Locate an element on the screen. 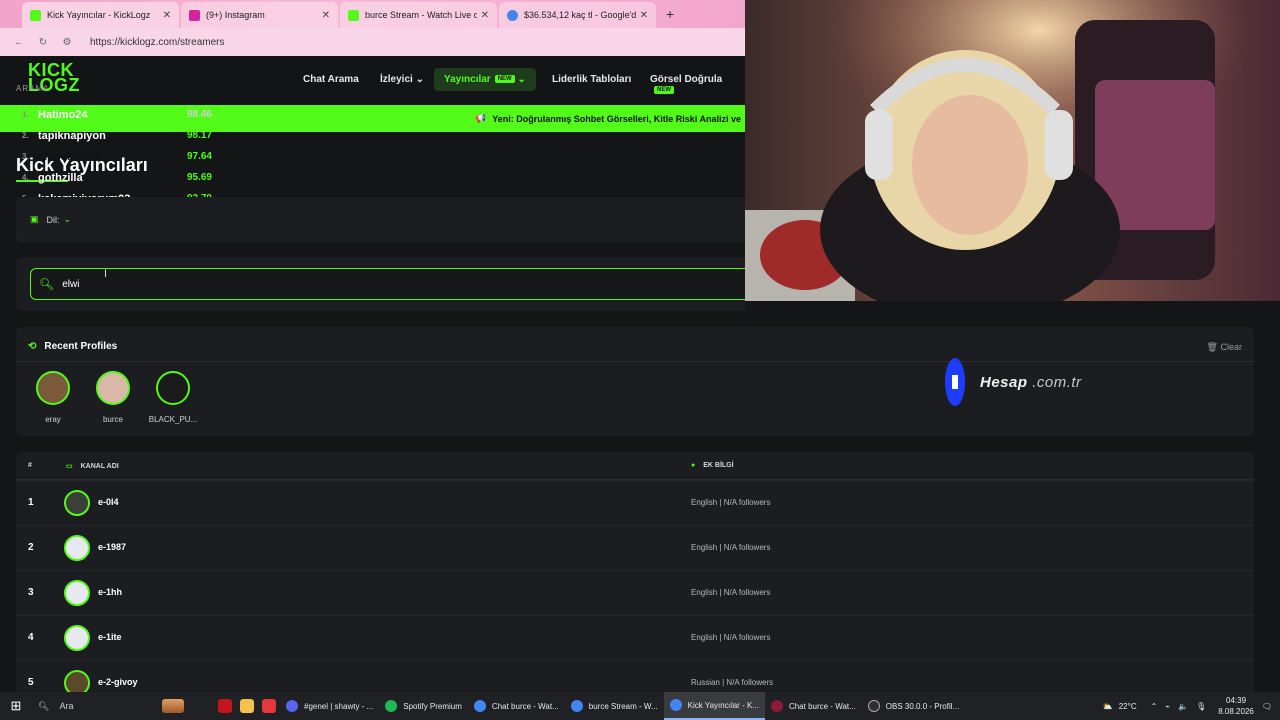 This screenshot has height=720, width=1280. language-filter-label: Dil: is located at coordinates (53, 219).